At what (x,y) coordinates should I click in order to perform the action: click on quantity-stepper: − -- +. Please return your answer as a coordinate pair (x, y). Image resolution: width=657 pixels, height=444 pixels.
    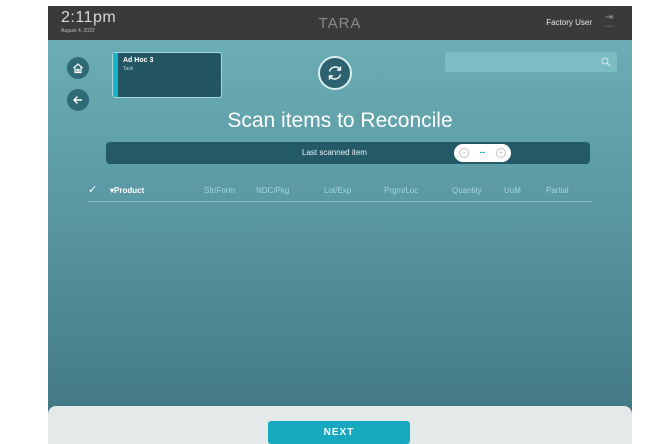
    Looking at the image, I should click on (482, 153).